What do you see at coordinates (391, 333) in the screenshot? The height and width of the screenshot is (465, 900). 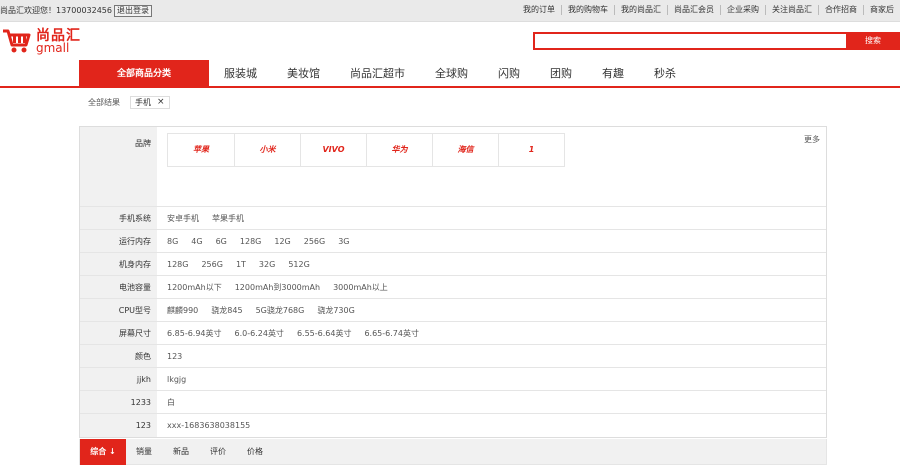 I see `filter-value: 6.65-6.74英寸` at bounding box center [391, 333].